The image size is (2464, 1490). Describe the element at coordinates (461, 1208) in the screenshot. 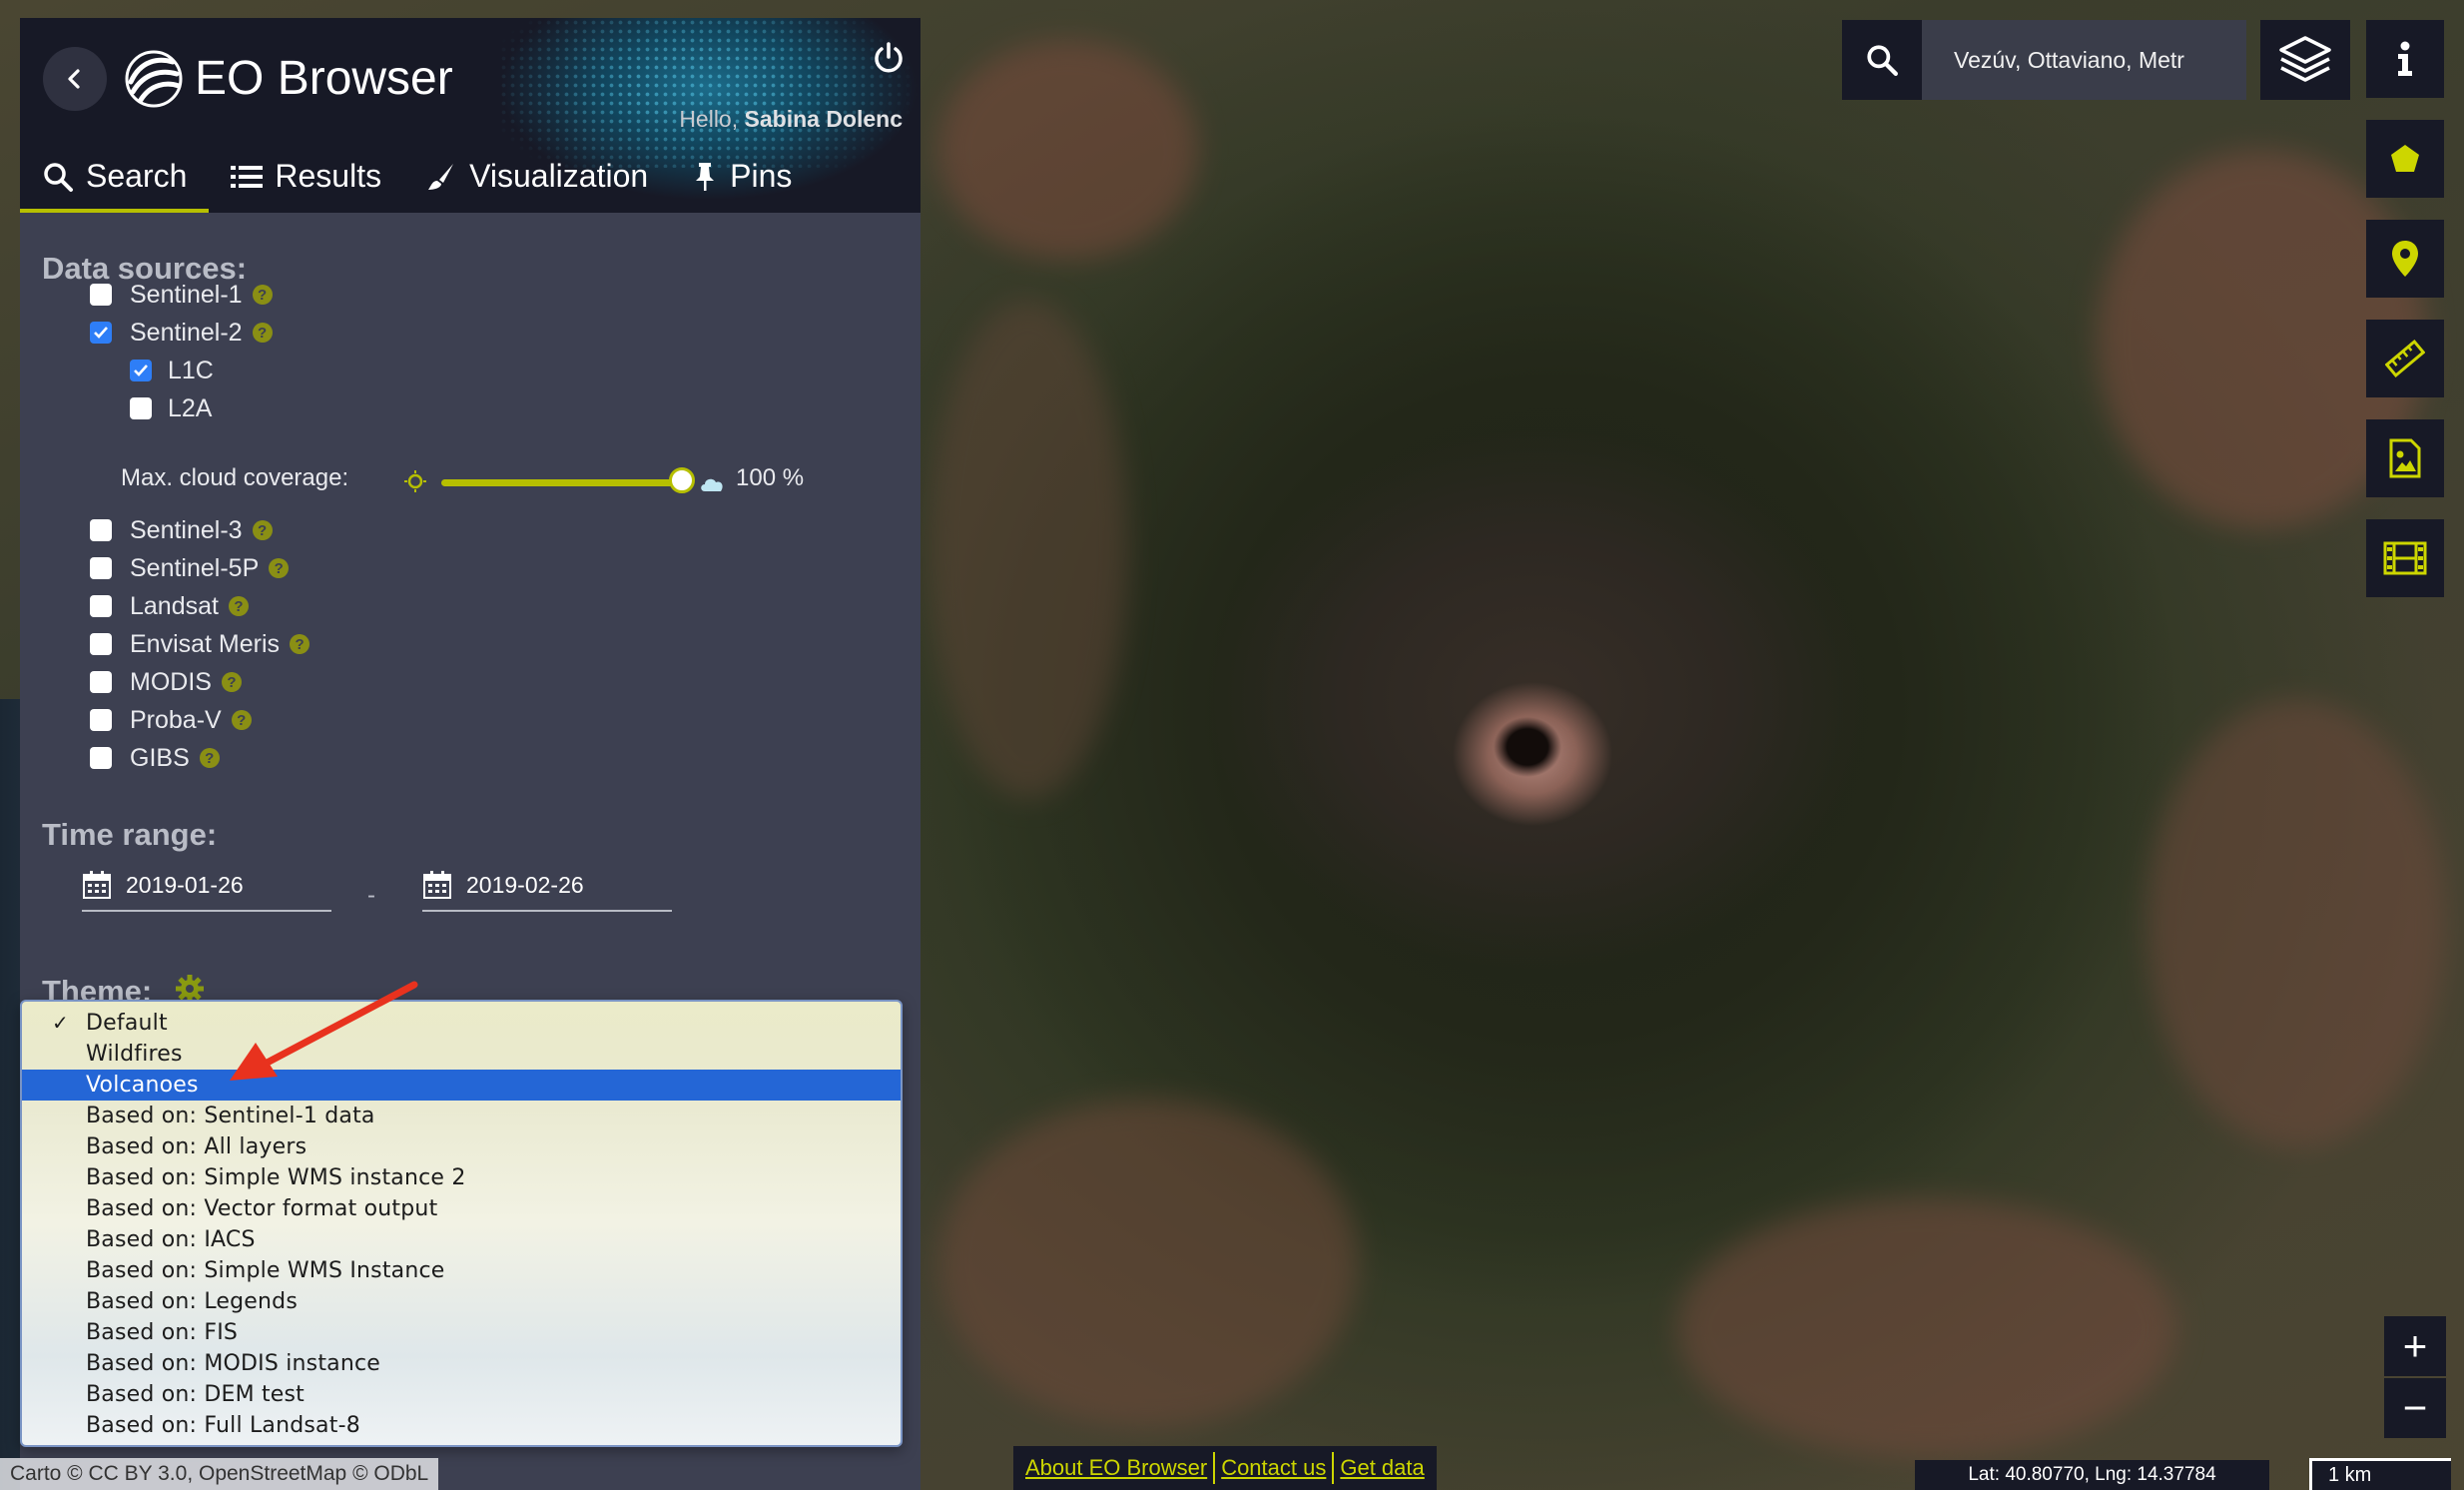

I see `theme-option: Based on: Vector format output` at that location.